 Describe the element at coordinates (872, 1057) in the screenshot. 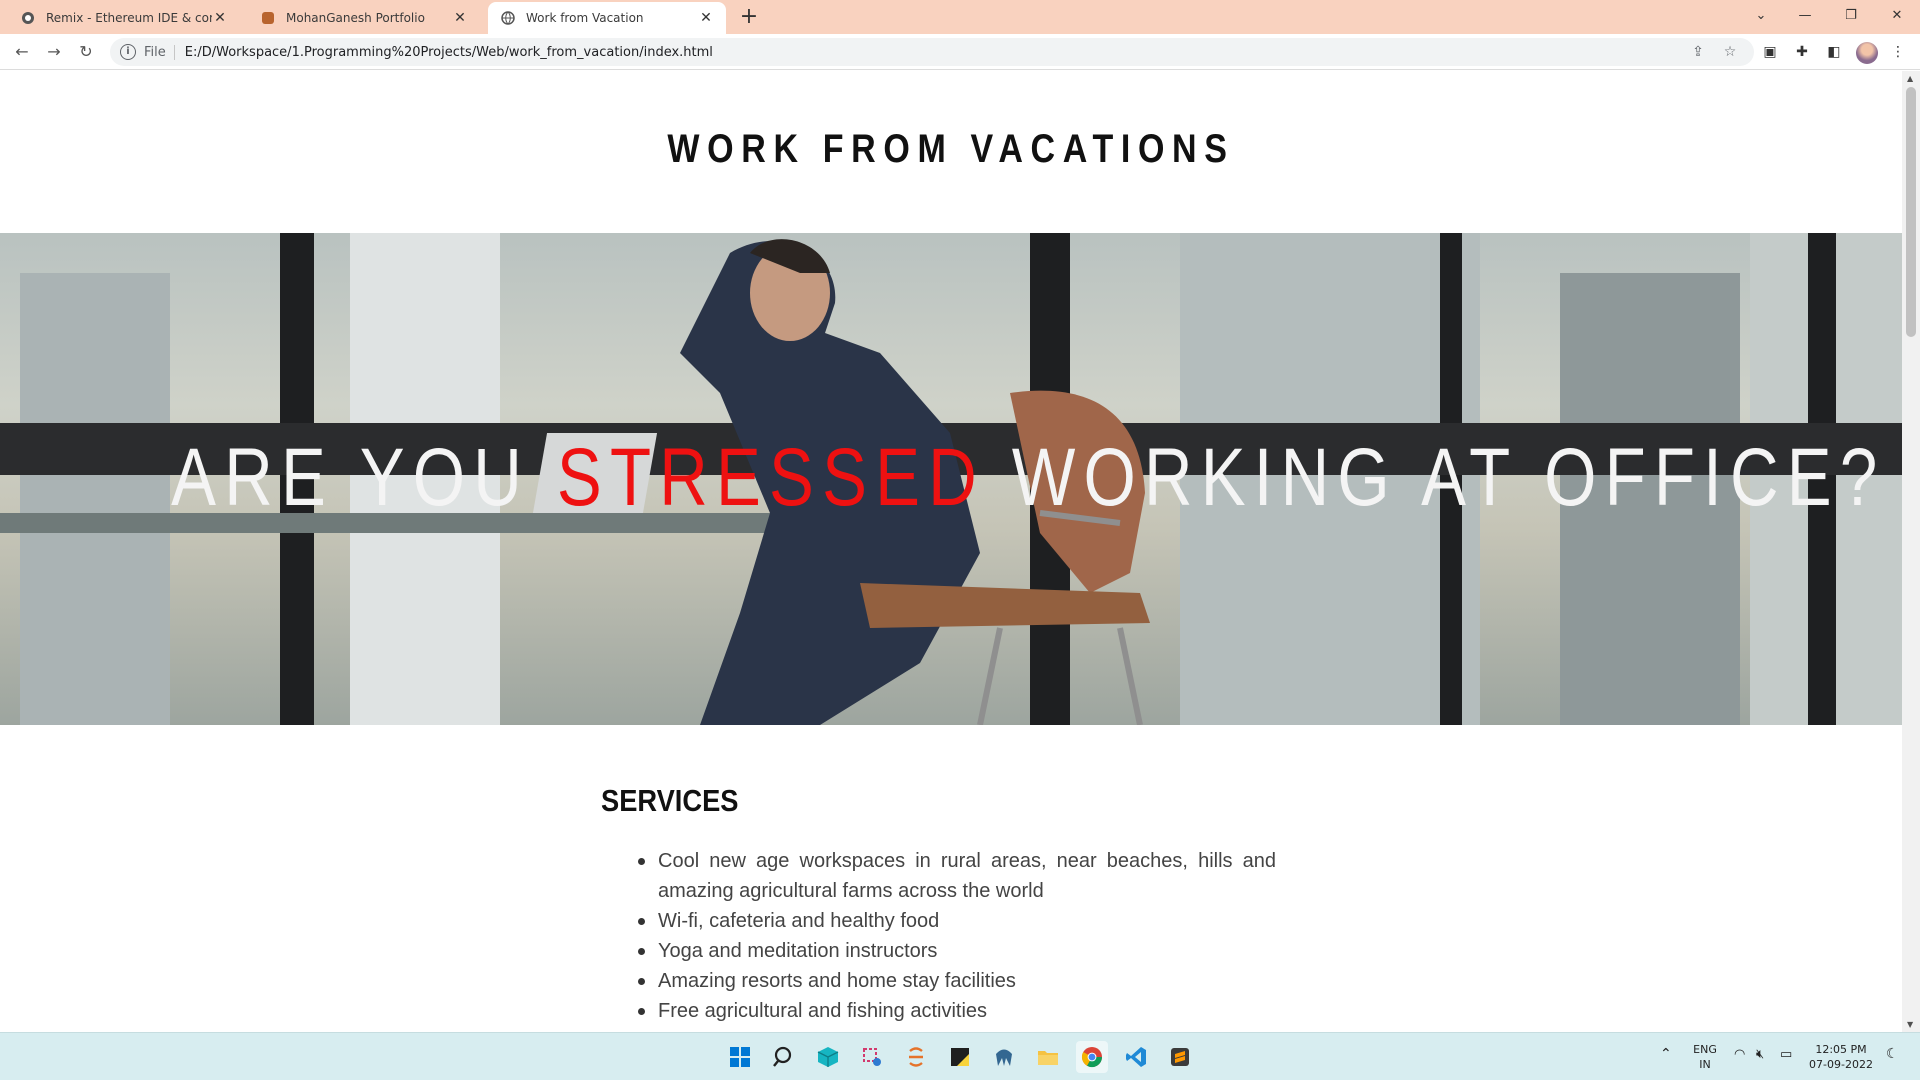

I see `snipping-tool-icon` at that location.